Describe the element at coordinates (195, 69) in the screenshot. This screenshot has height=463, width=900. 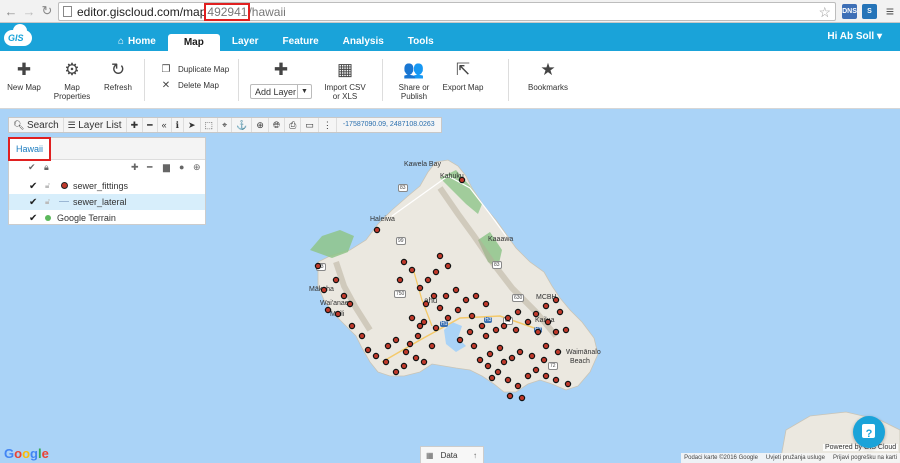
I see `duplicate-map-button: ❐ Duplicate Map` at that location.